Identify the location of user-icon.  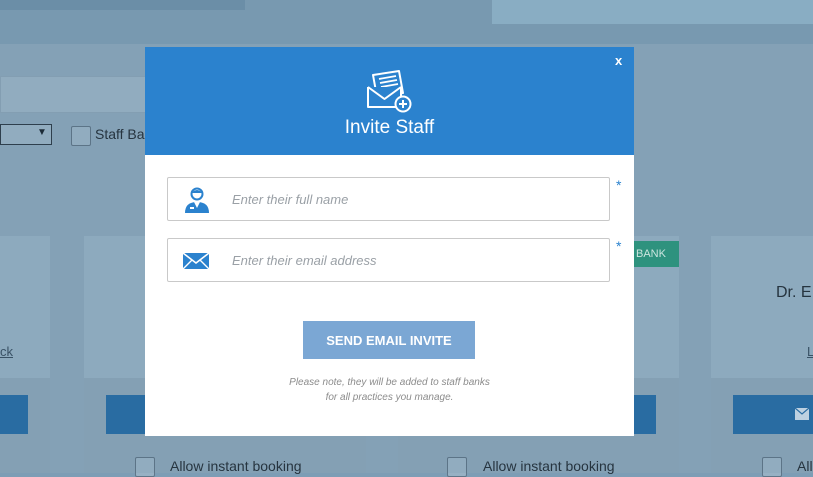
(197, 200).